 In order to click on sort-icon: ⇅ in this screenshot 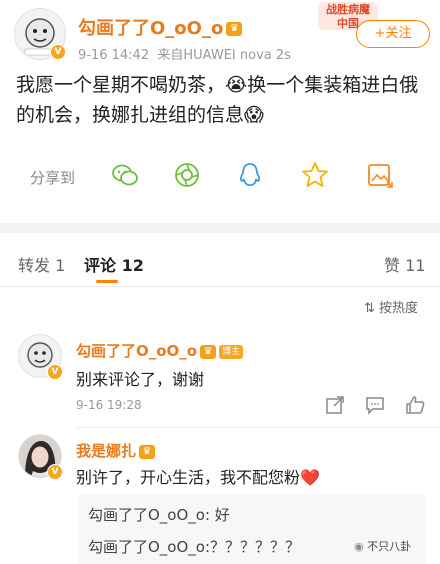, I will do `click(369, 308)`.